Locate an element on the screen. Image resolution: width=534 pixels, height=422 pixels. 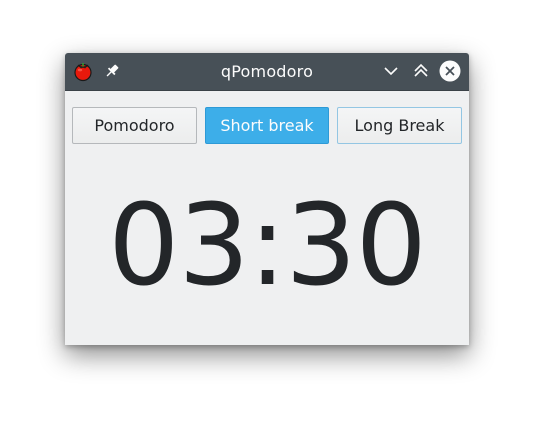
double-chevron-up-icon is located at coordinates (421, 71).